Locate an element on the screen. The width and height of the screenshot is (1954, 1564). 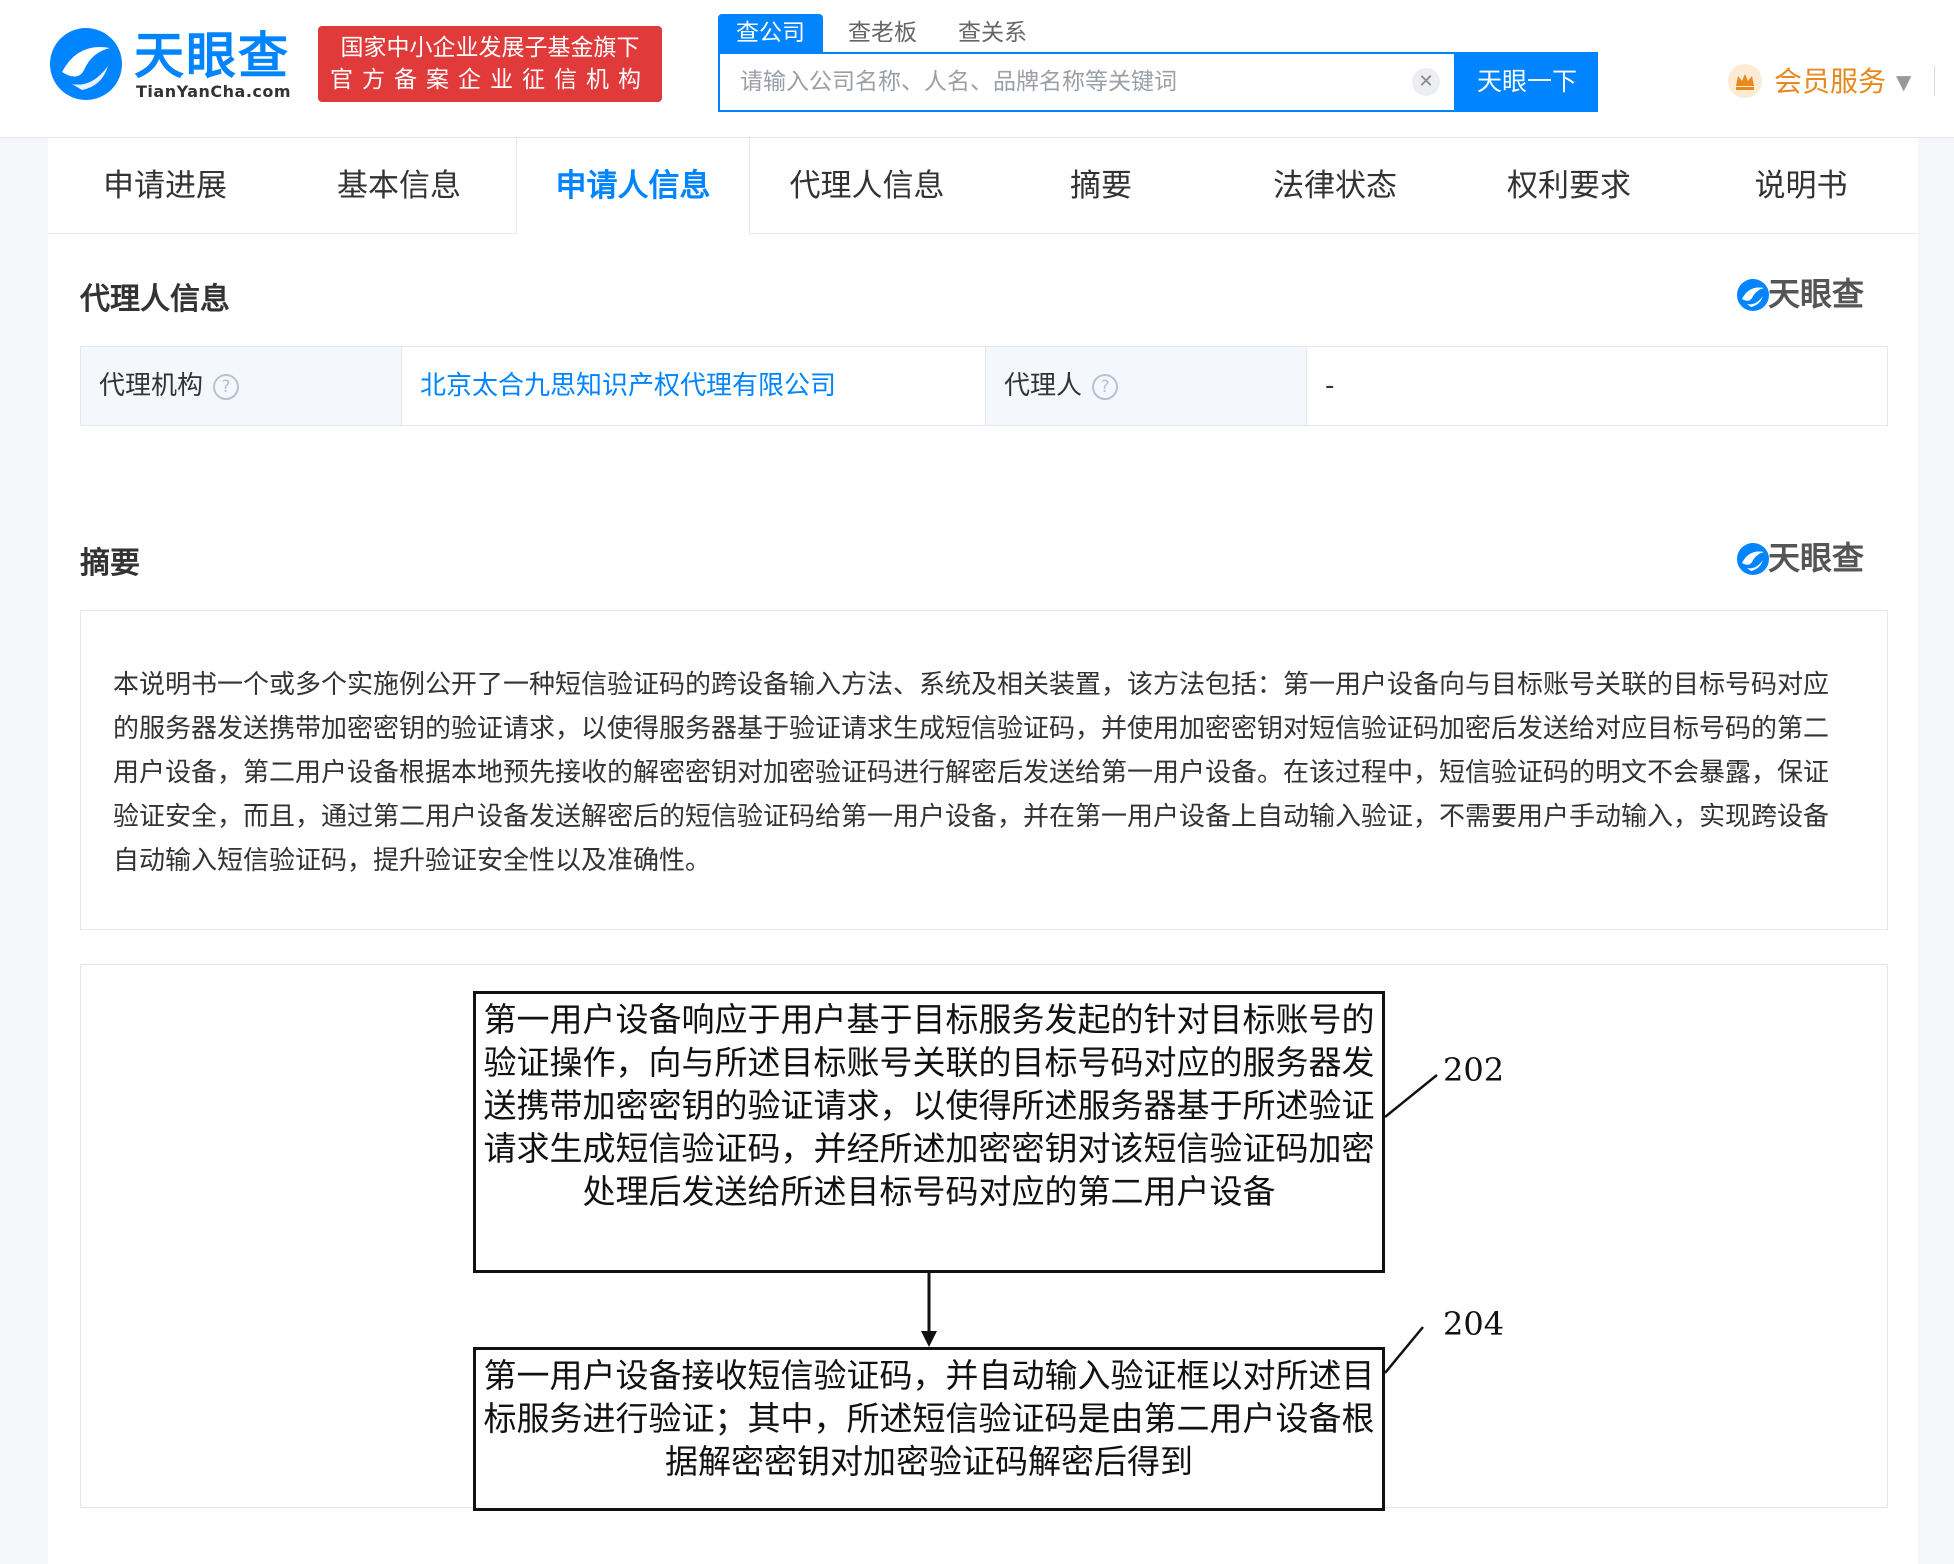
tab-agent-info: 代理人信息 is located at coordinates (867, 186).